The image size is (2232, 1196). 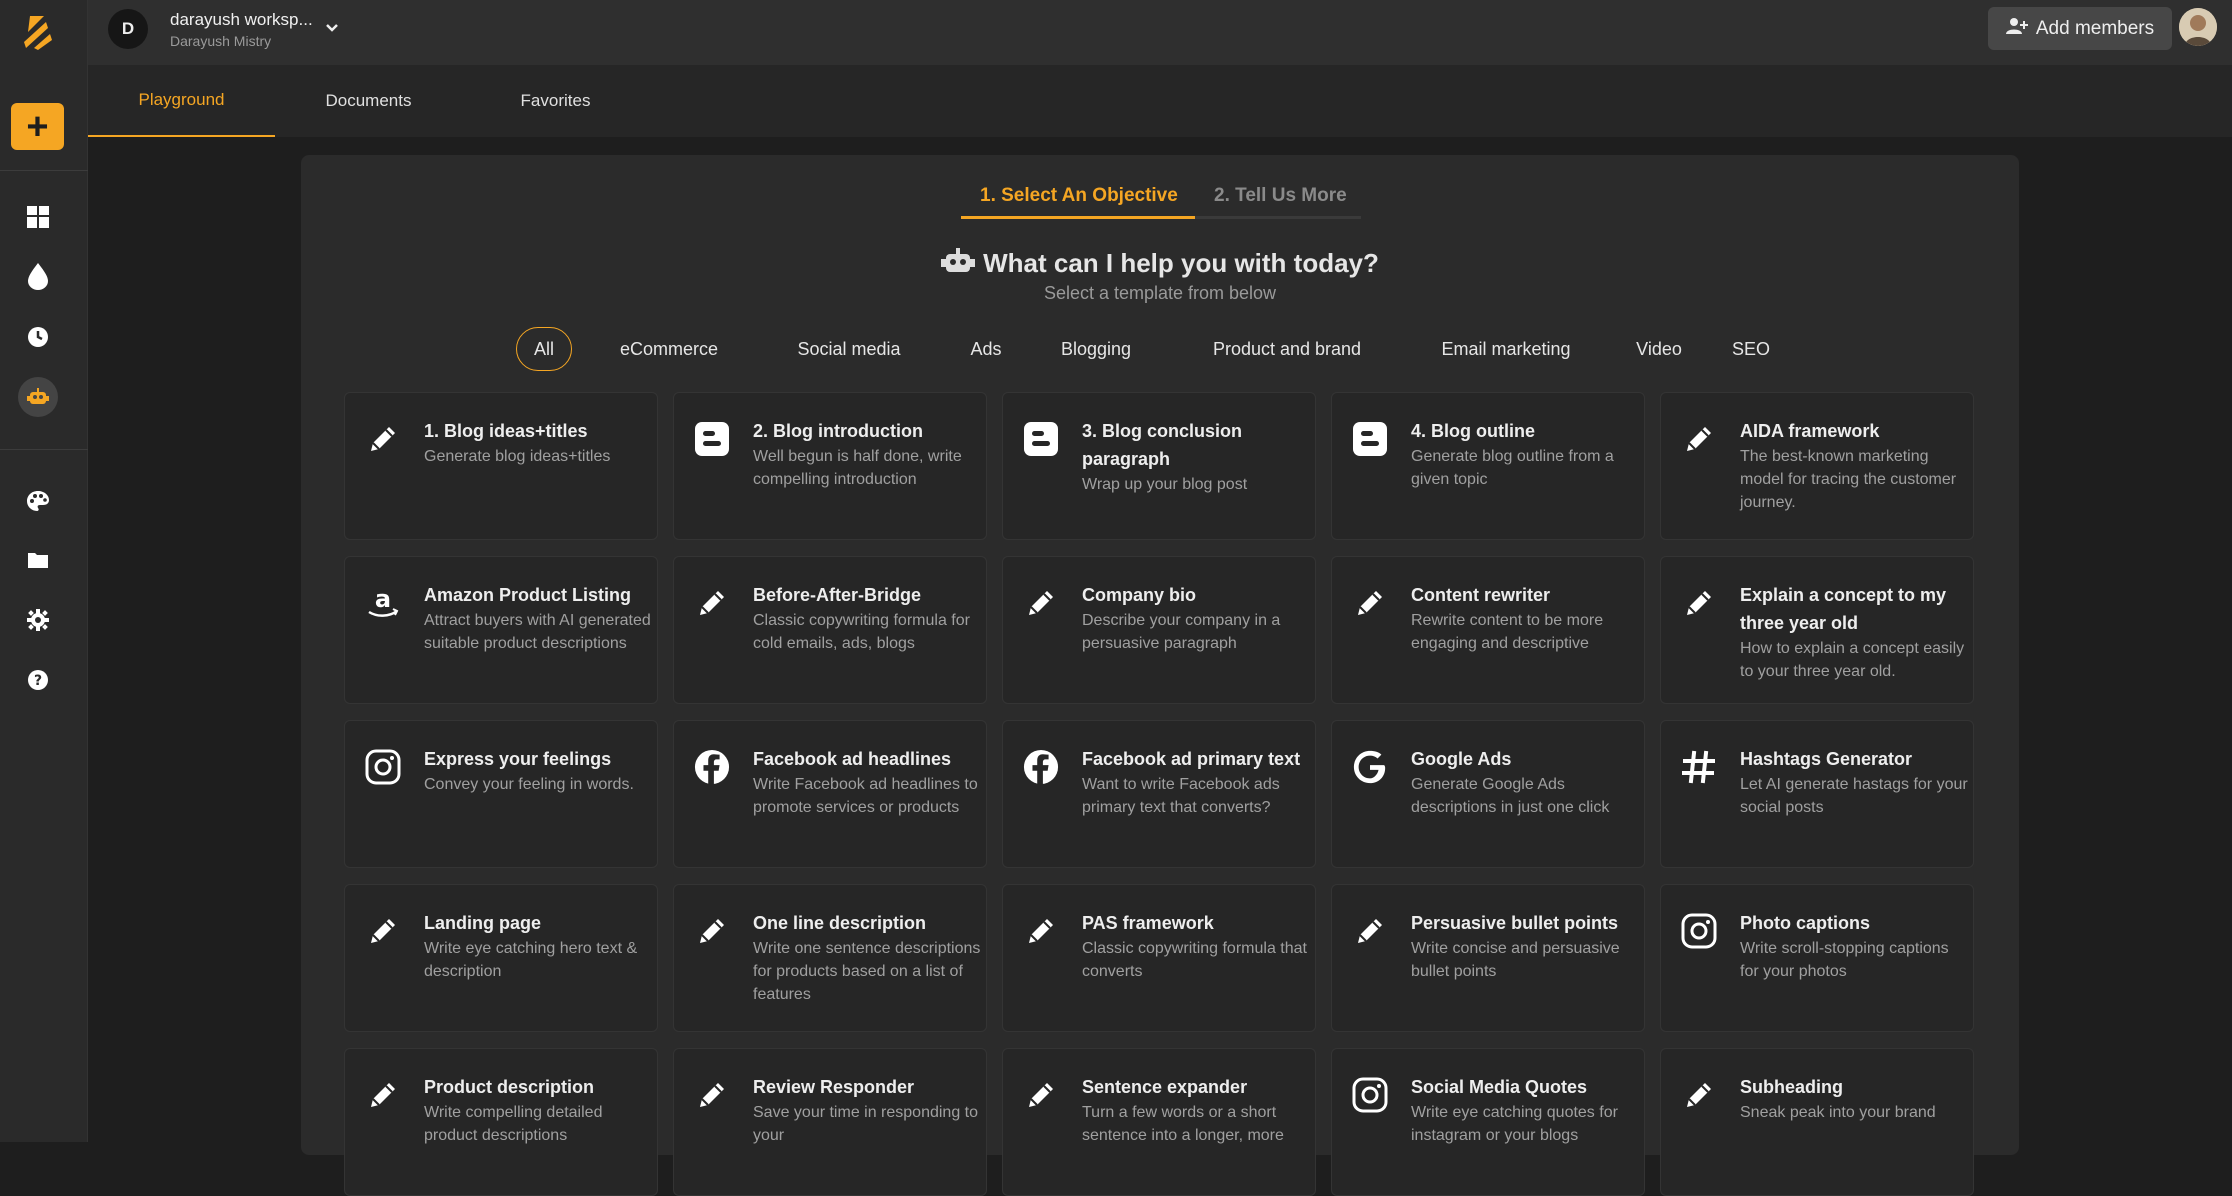 I want to click on user-avatar, so click(x=2198, y=27).